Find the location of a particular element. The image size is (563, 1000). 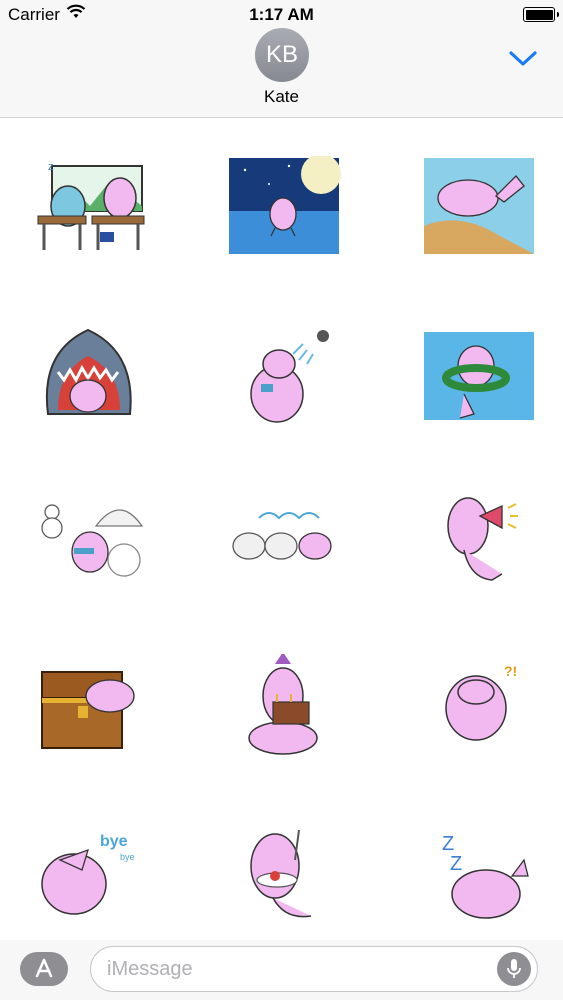

svg-text: z is located at coordinates (51, 167).